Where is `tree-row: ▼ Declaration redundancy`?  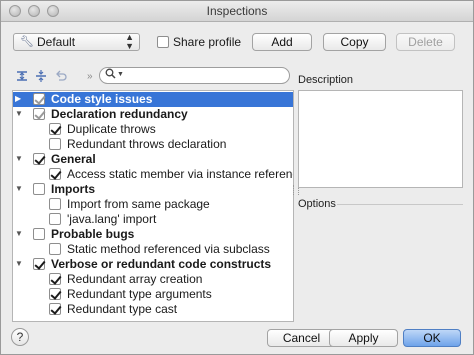 tree-row: ▼ Declaration redundancy is located at coordinates (153, 114).